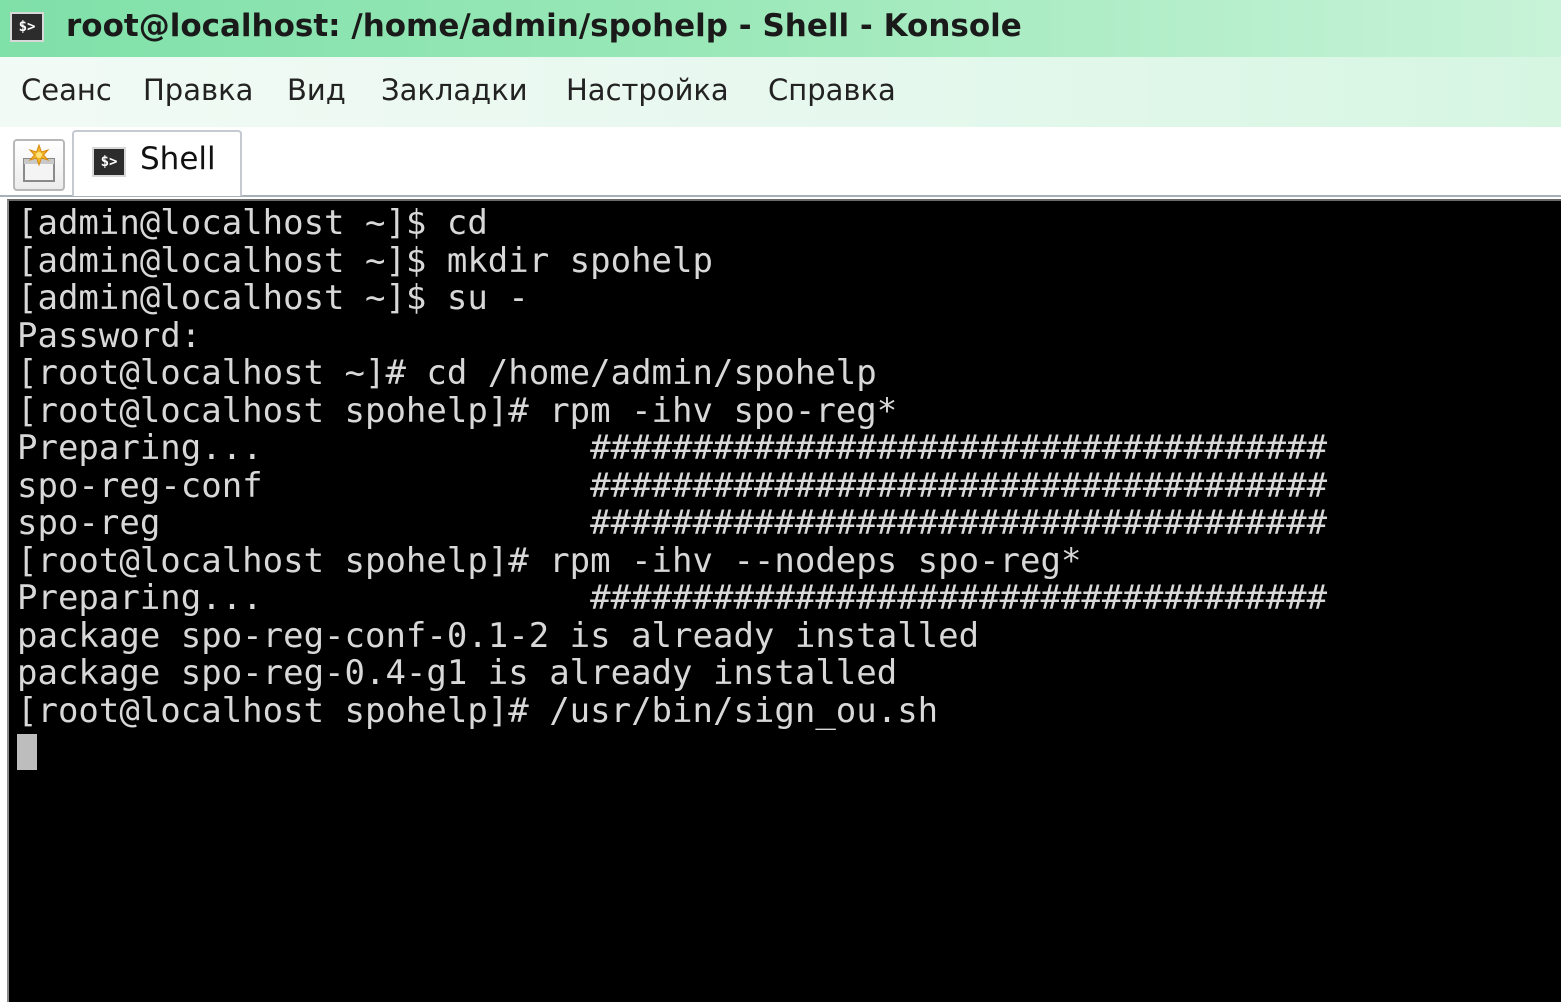 The width and height of the screenshot is (1561, 1002). I want to click on new-tab-icon, so click(39, 162).